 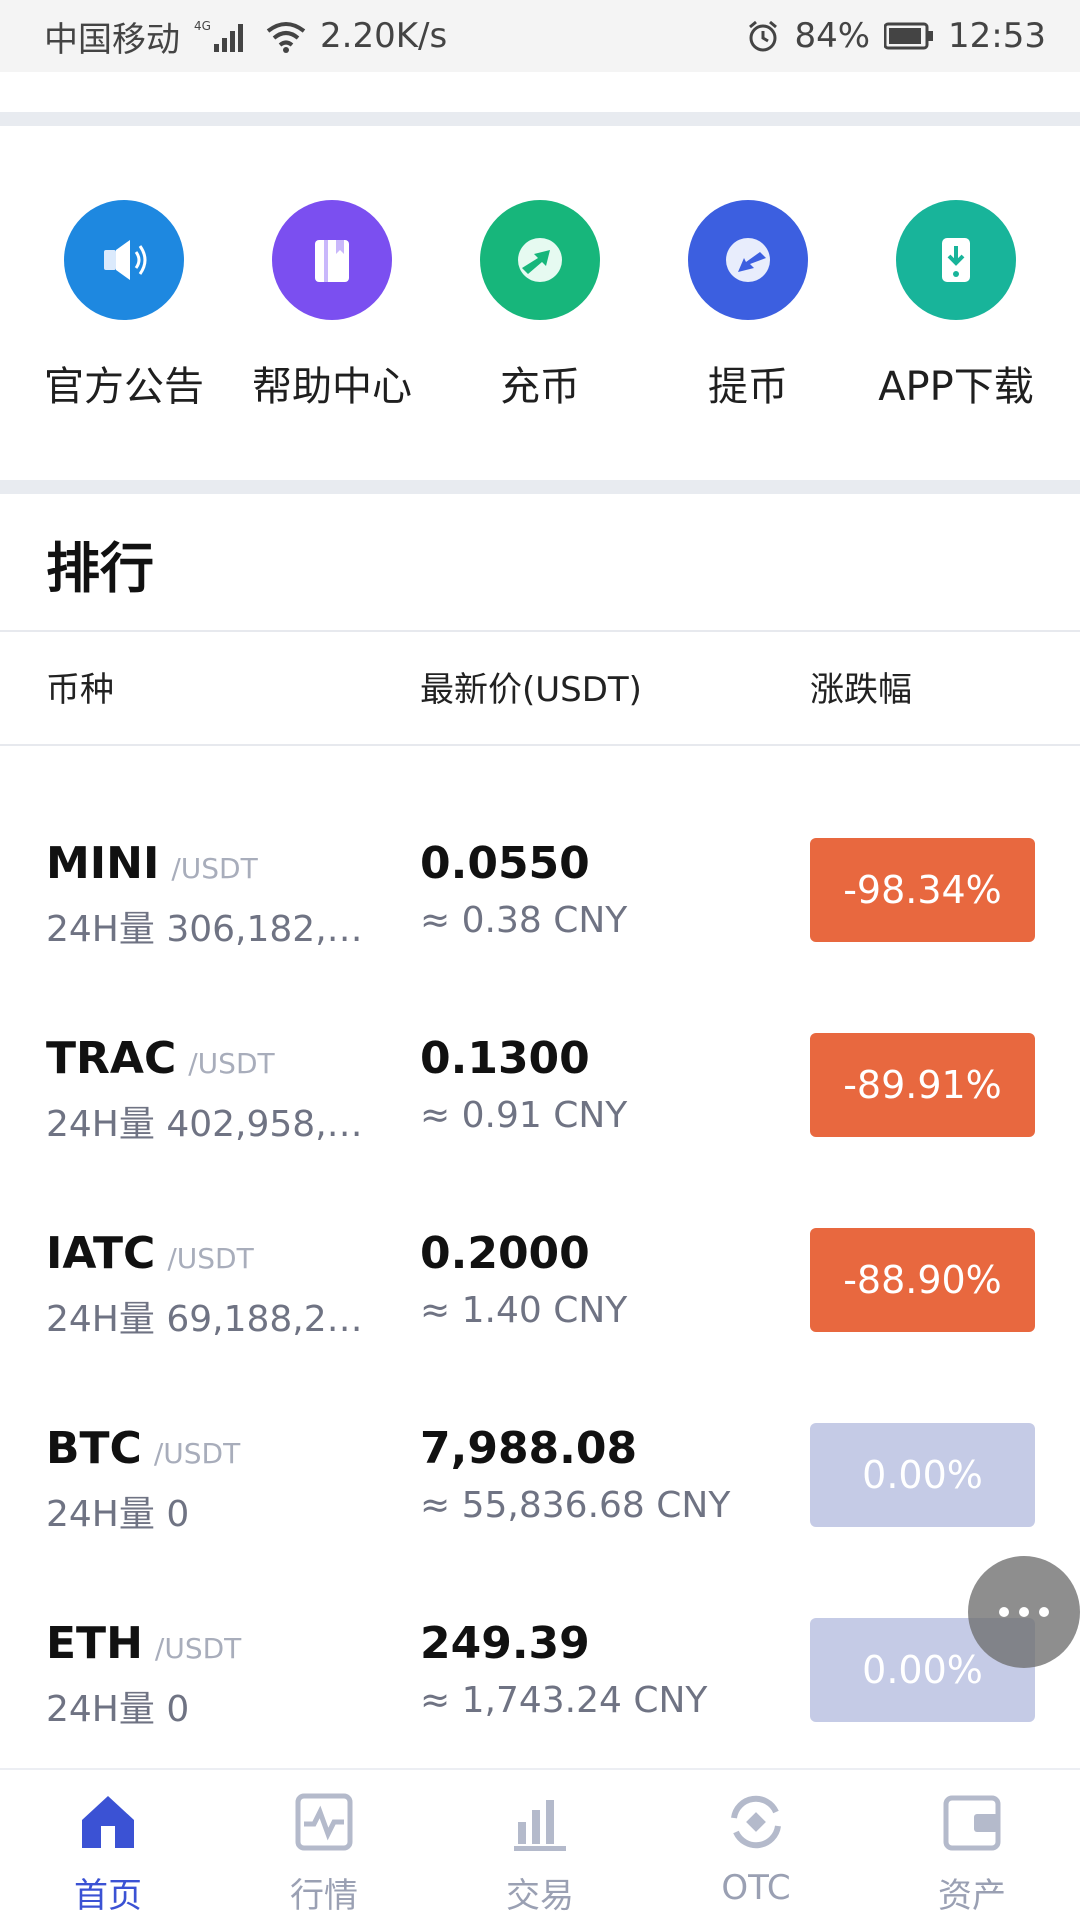 I want to click on tab-market: 行情, so click(x=324, y=1843).